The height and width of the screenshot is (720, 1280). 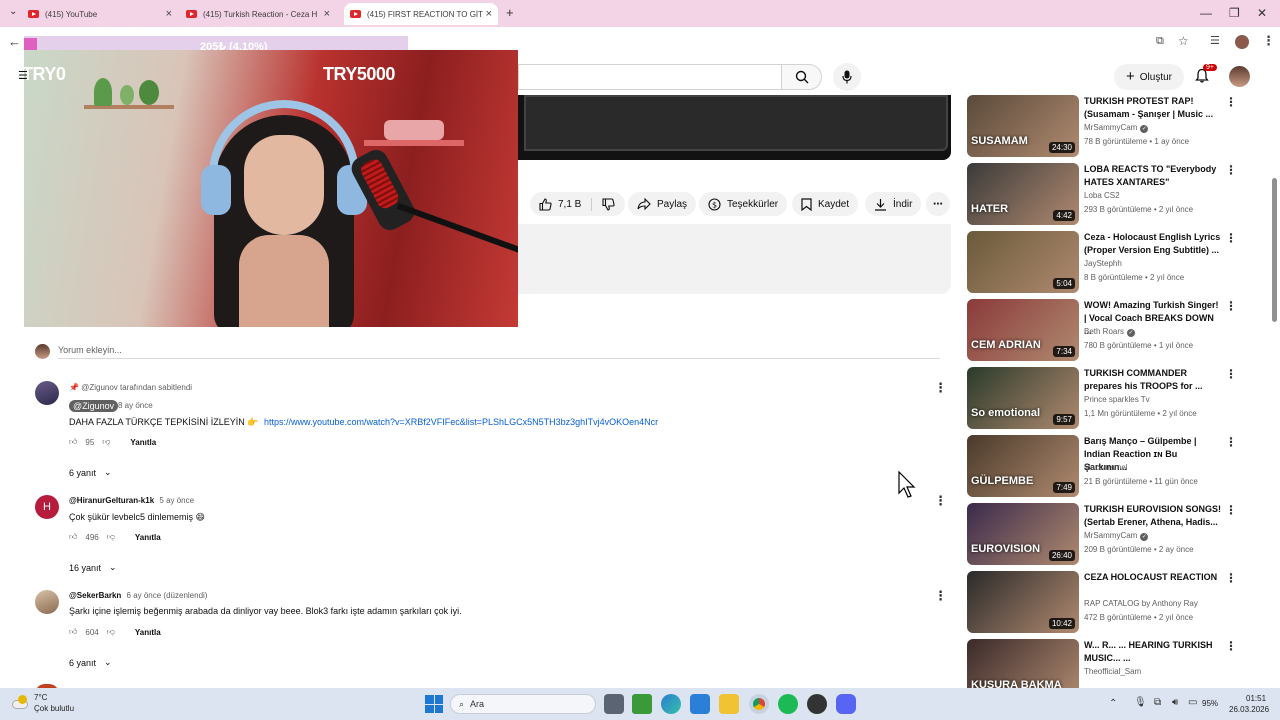 What do you see at coordinates (1141, 603) in the screenshot?
I see `channel-name: RAP CATALOG by Anthony Ray` at bounding box center [1141, 603].